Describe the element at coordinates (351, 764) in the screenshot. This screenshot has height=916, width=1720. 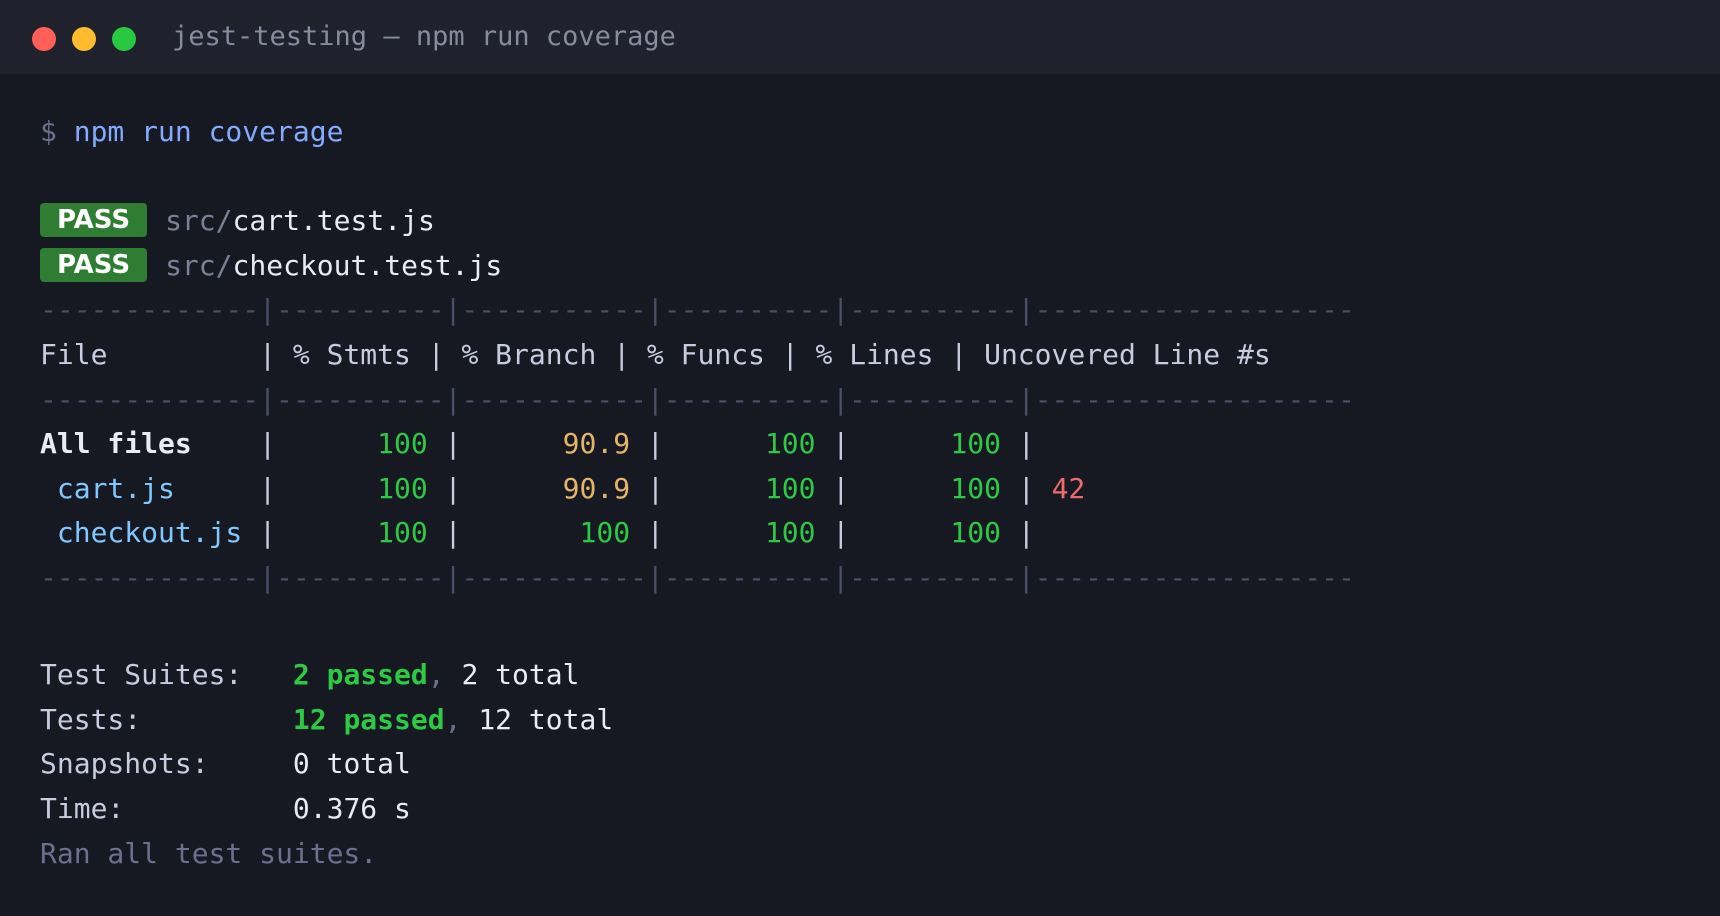
I see `summary-value: 0 total` at that location.